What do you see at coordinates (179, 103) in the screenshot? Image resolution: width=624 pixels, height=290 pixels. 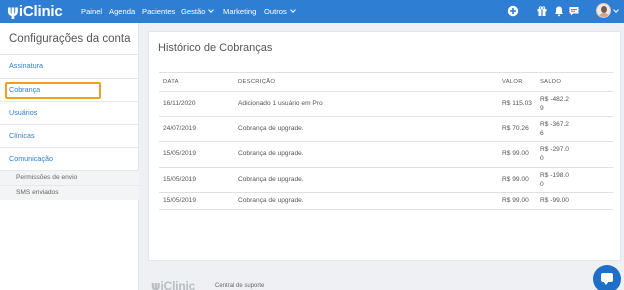 I see `cell-data: 16/11/2020` at bounding box center [179, 103].